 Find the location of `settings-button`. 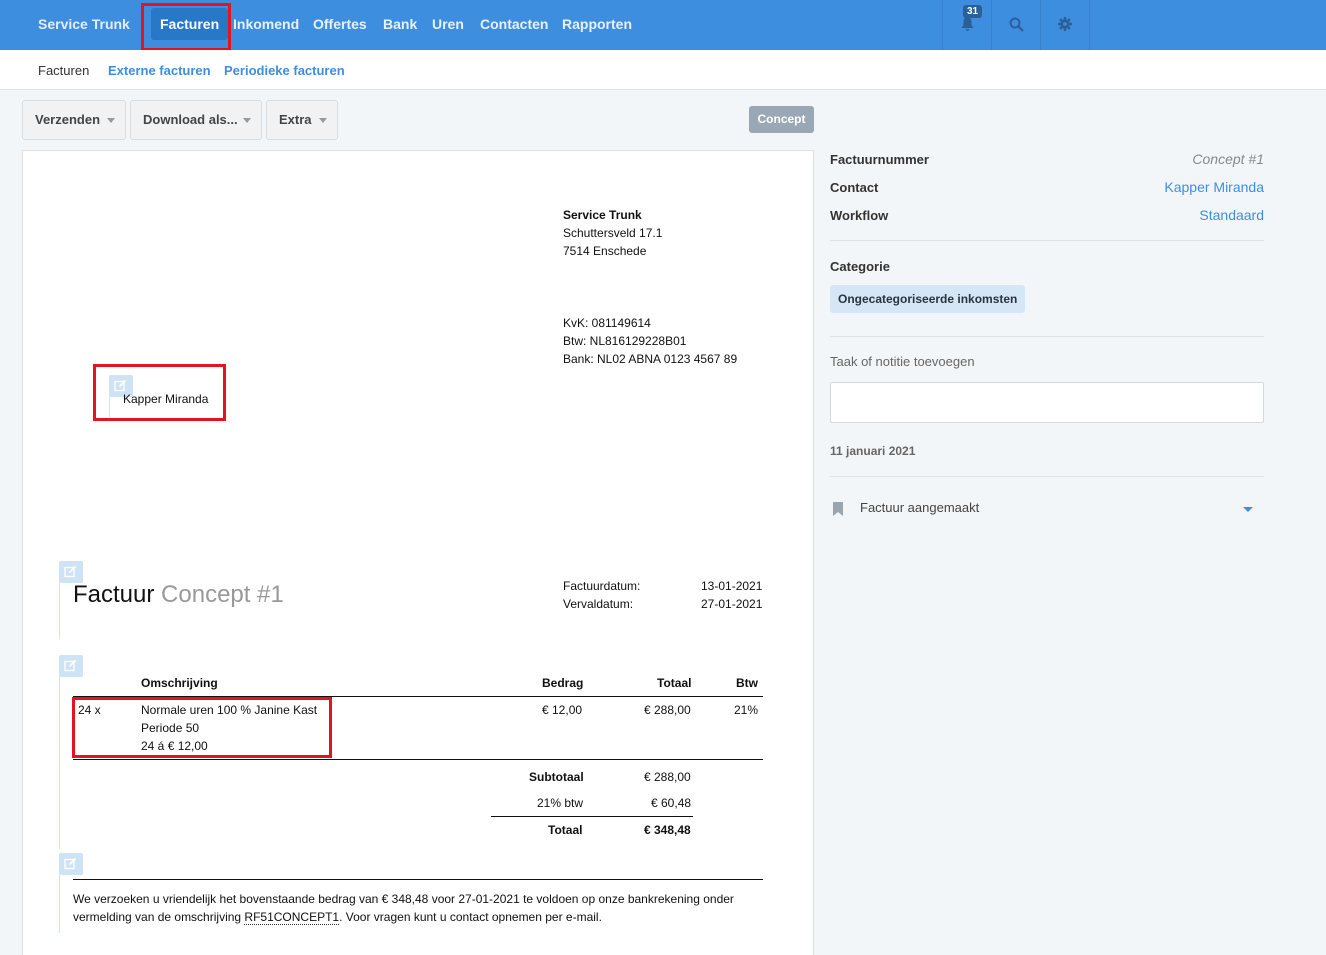

settings-button is located at coordinates (1065, 25).